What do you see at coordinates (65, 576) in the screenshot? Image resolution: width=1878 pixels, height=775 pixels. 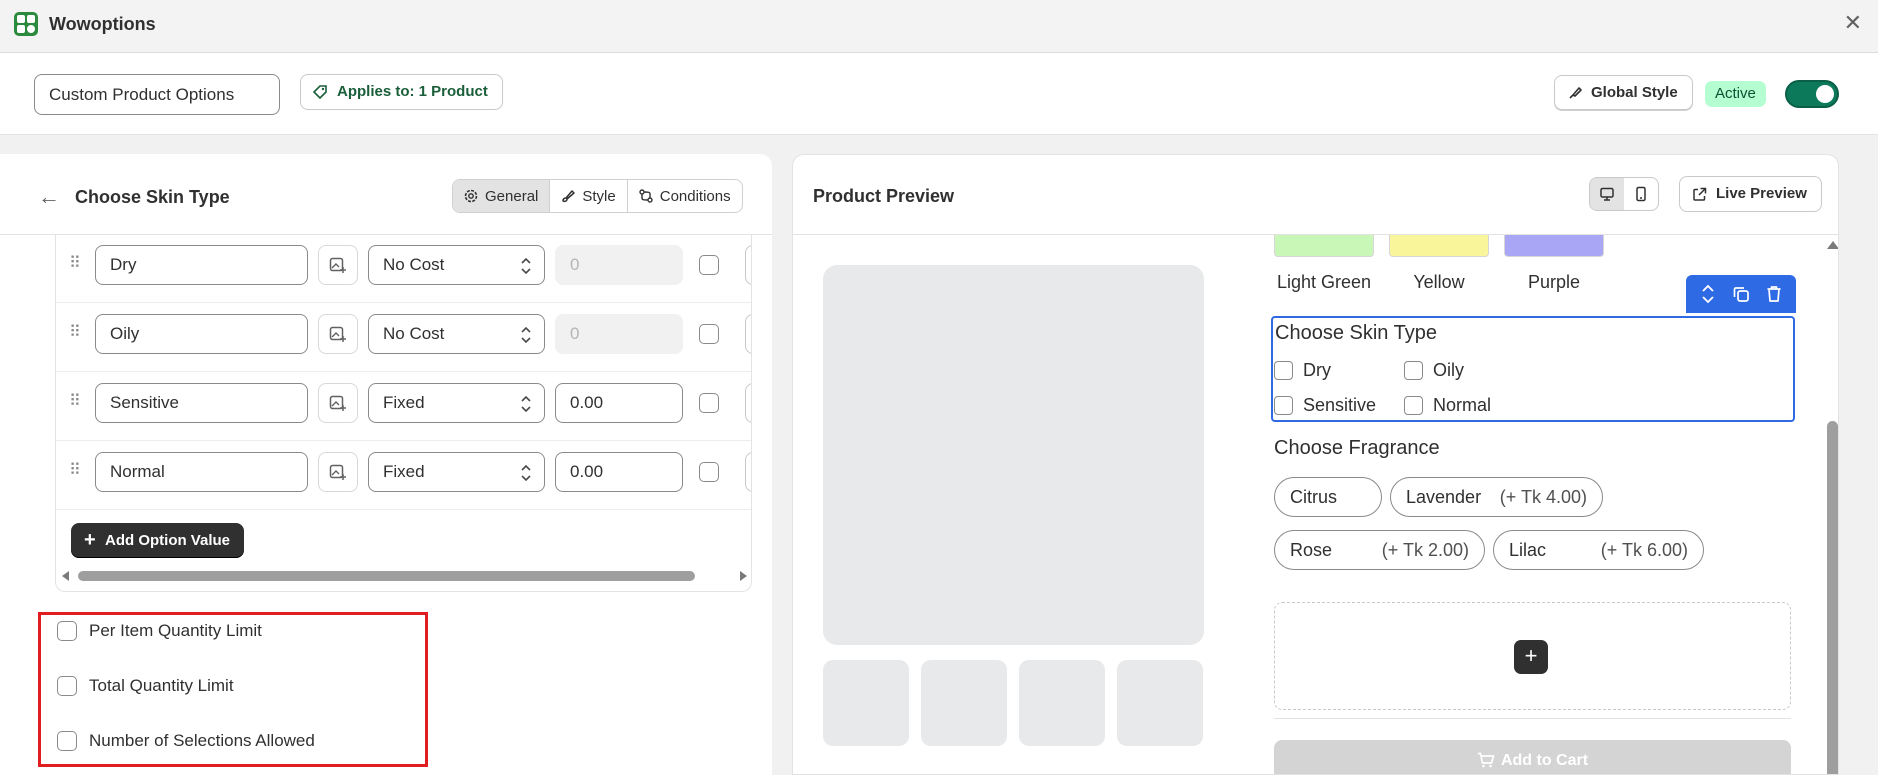 I see `scroll-left-icon` at bounding box center [65, 576].